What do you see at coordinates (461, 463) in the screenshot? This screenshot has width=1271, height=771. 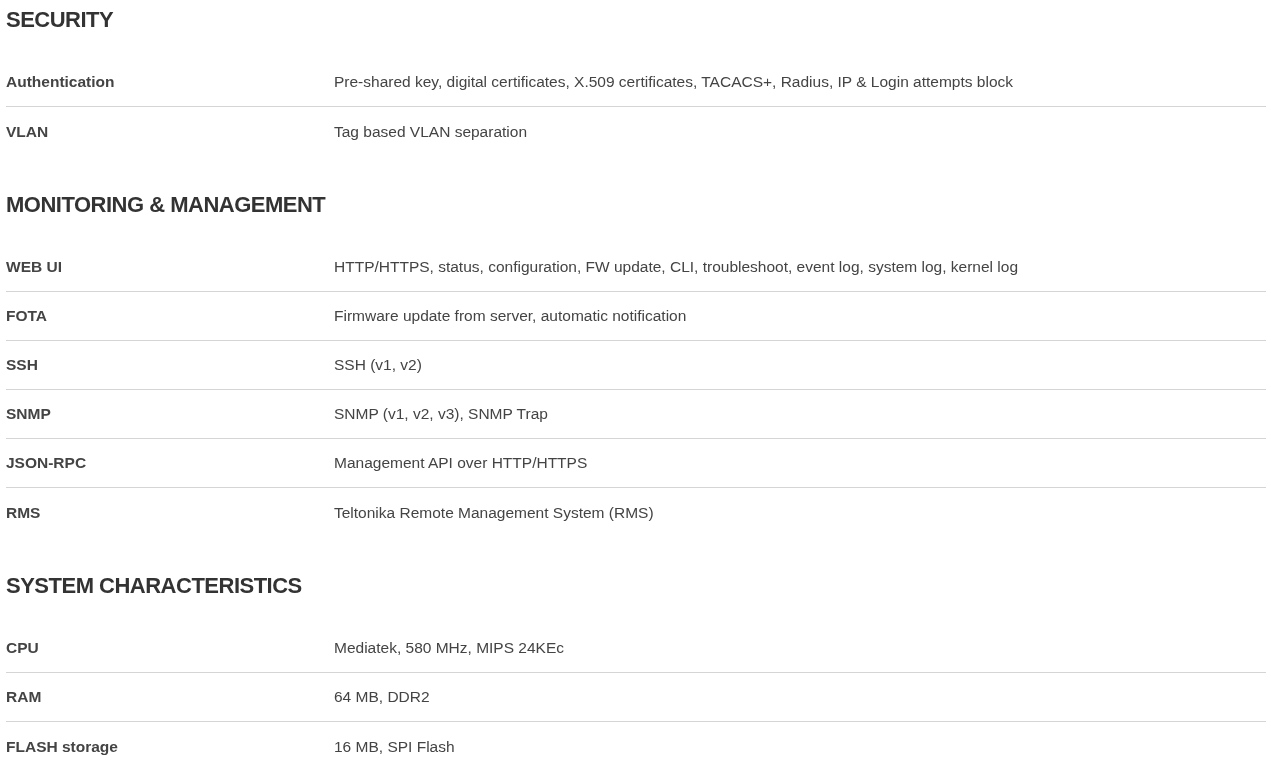 I see `spec-value: Management API over HTTP/HTTPS` at bounding box center [461, 463].